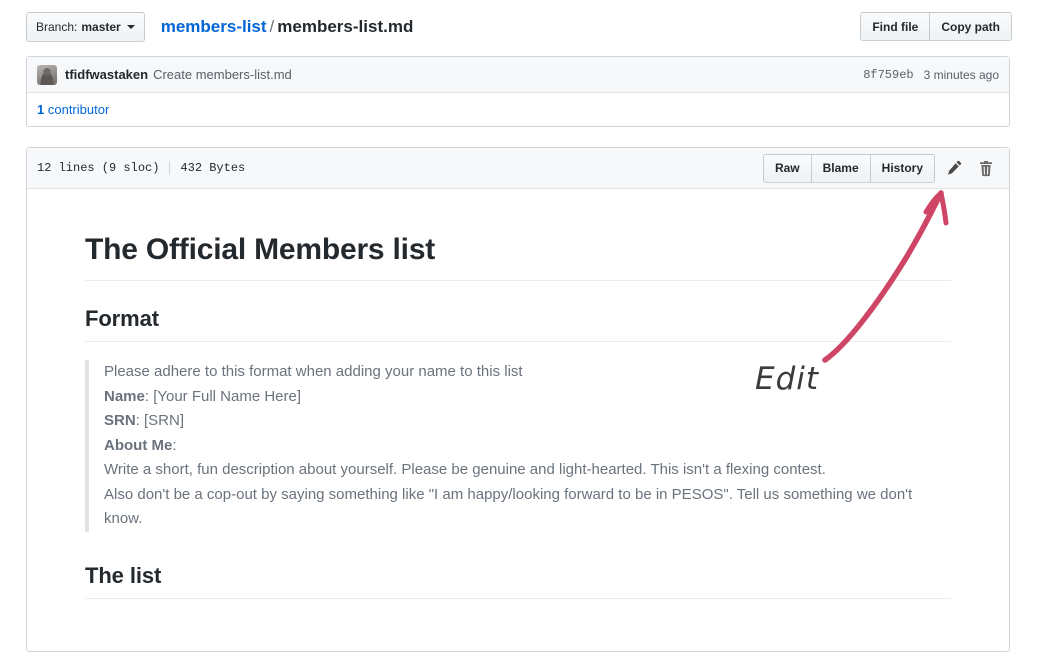 This screenshot has width=1038, height=666. I want to click on contributors-label: contributor, so click(78, 109).